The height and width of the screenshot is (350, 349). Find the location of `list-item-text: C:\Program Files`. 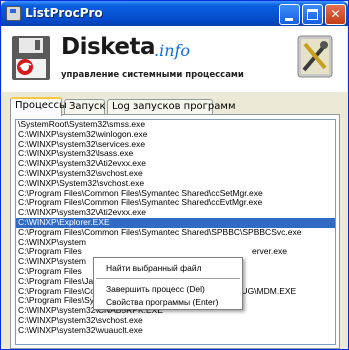

list-item-text: C:\Program Files is located at coordinates (50, 251).